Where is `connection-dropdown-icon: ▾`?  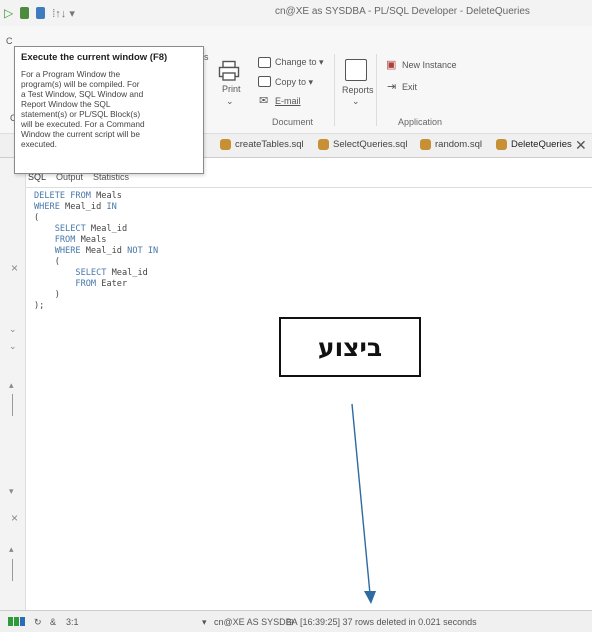
connection-dropdown-icon: ▾ is located at coordinates (204, 622).